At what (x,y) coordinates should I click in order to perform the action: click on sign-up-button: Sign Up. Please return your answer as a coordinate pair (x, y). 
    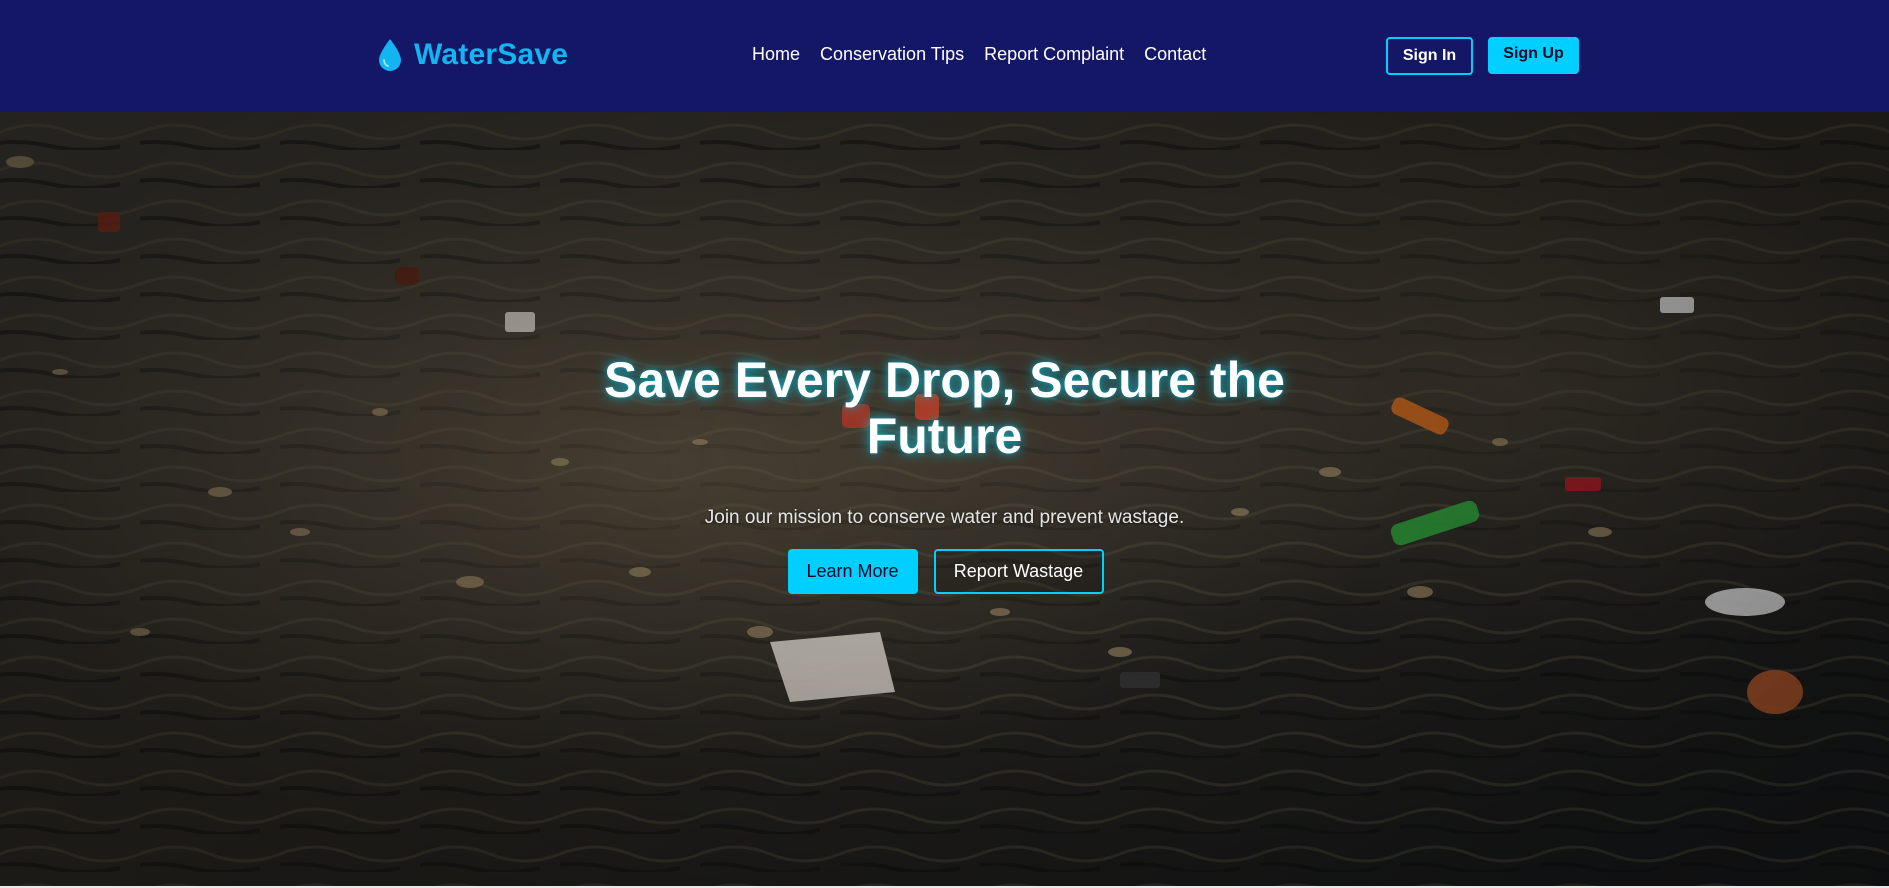
    Looking at the image, I should click on (1533, 55).